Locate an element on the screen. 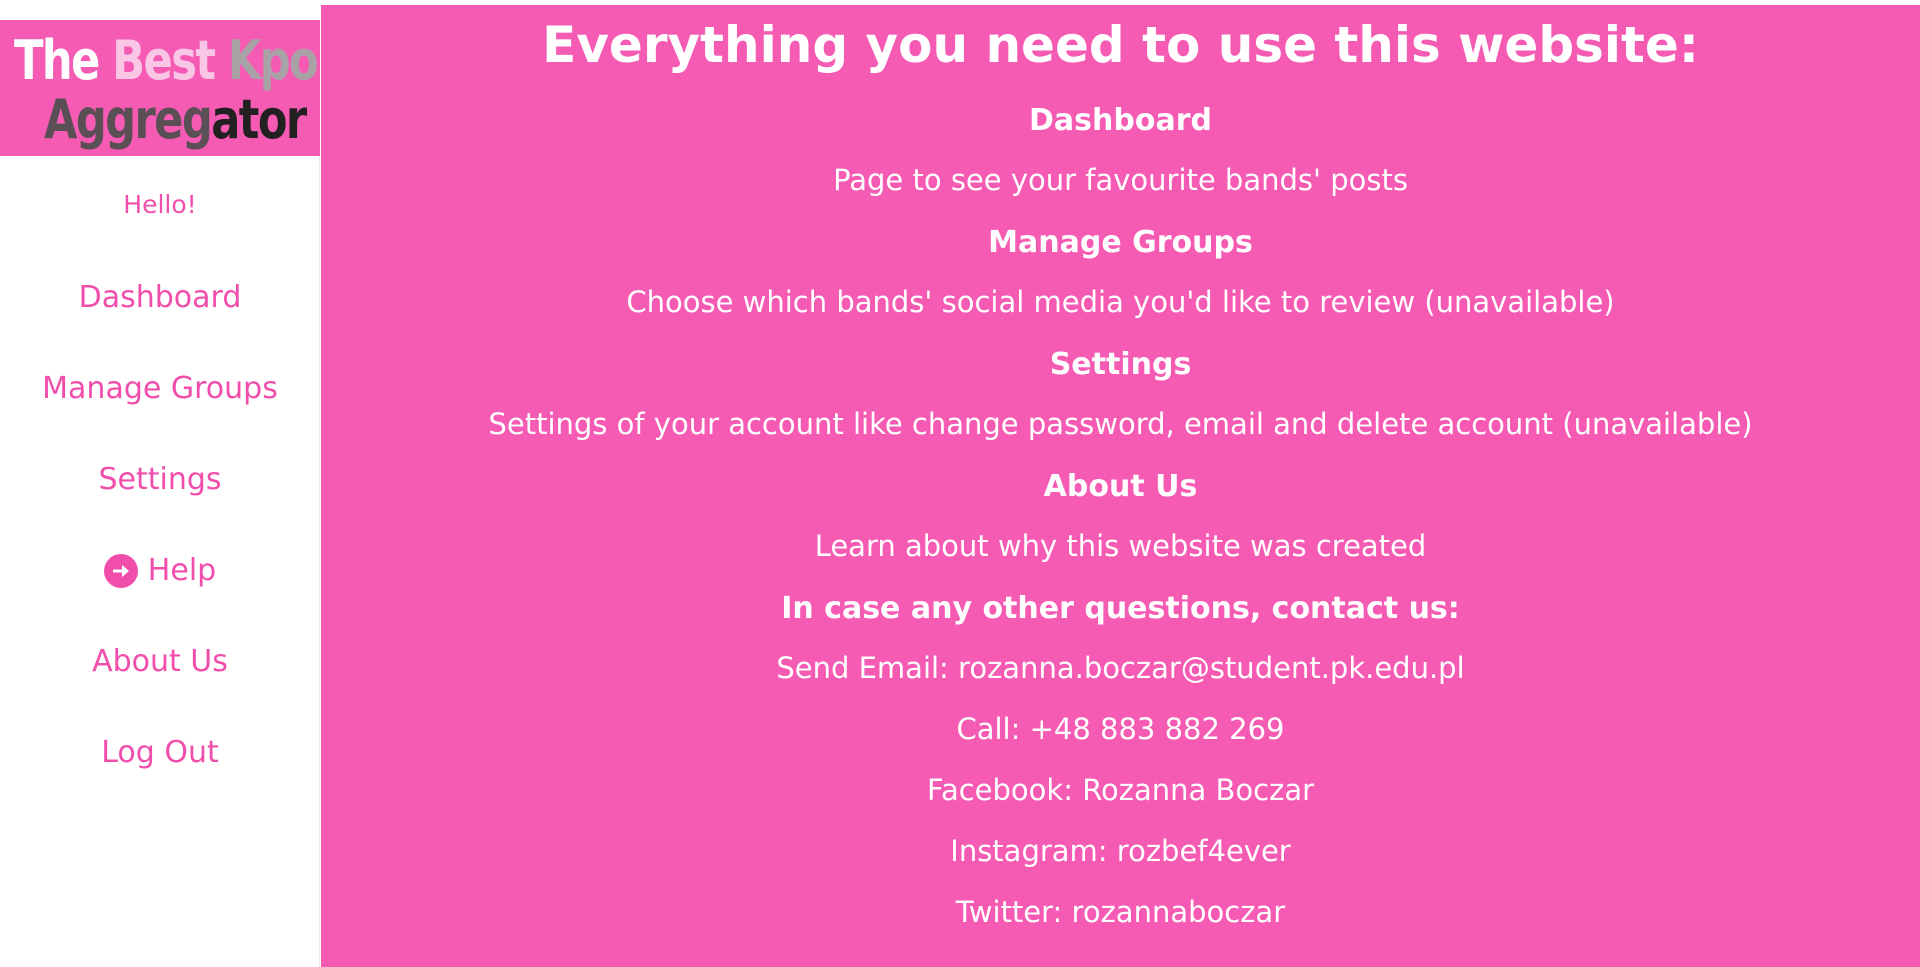  section-heading-dashboard: Dashboard is located at coordinates (1120, 120).